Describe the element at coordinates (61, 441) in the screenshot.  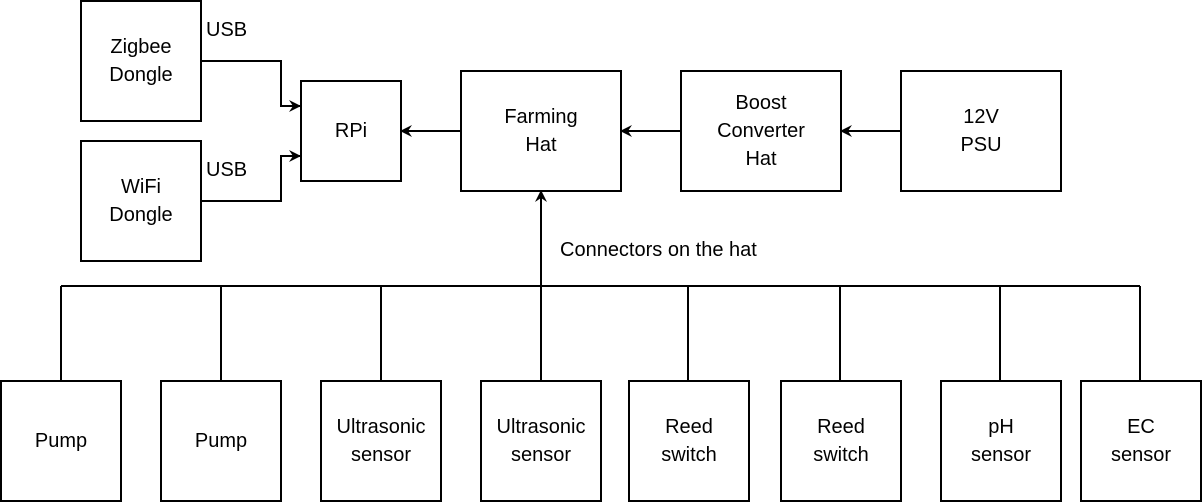
I see `peripheral-box-pump-1: Pump` at that location.